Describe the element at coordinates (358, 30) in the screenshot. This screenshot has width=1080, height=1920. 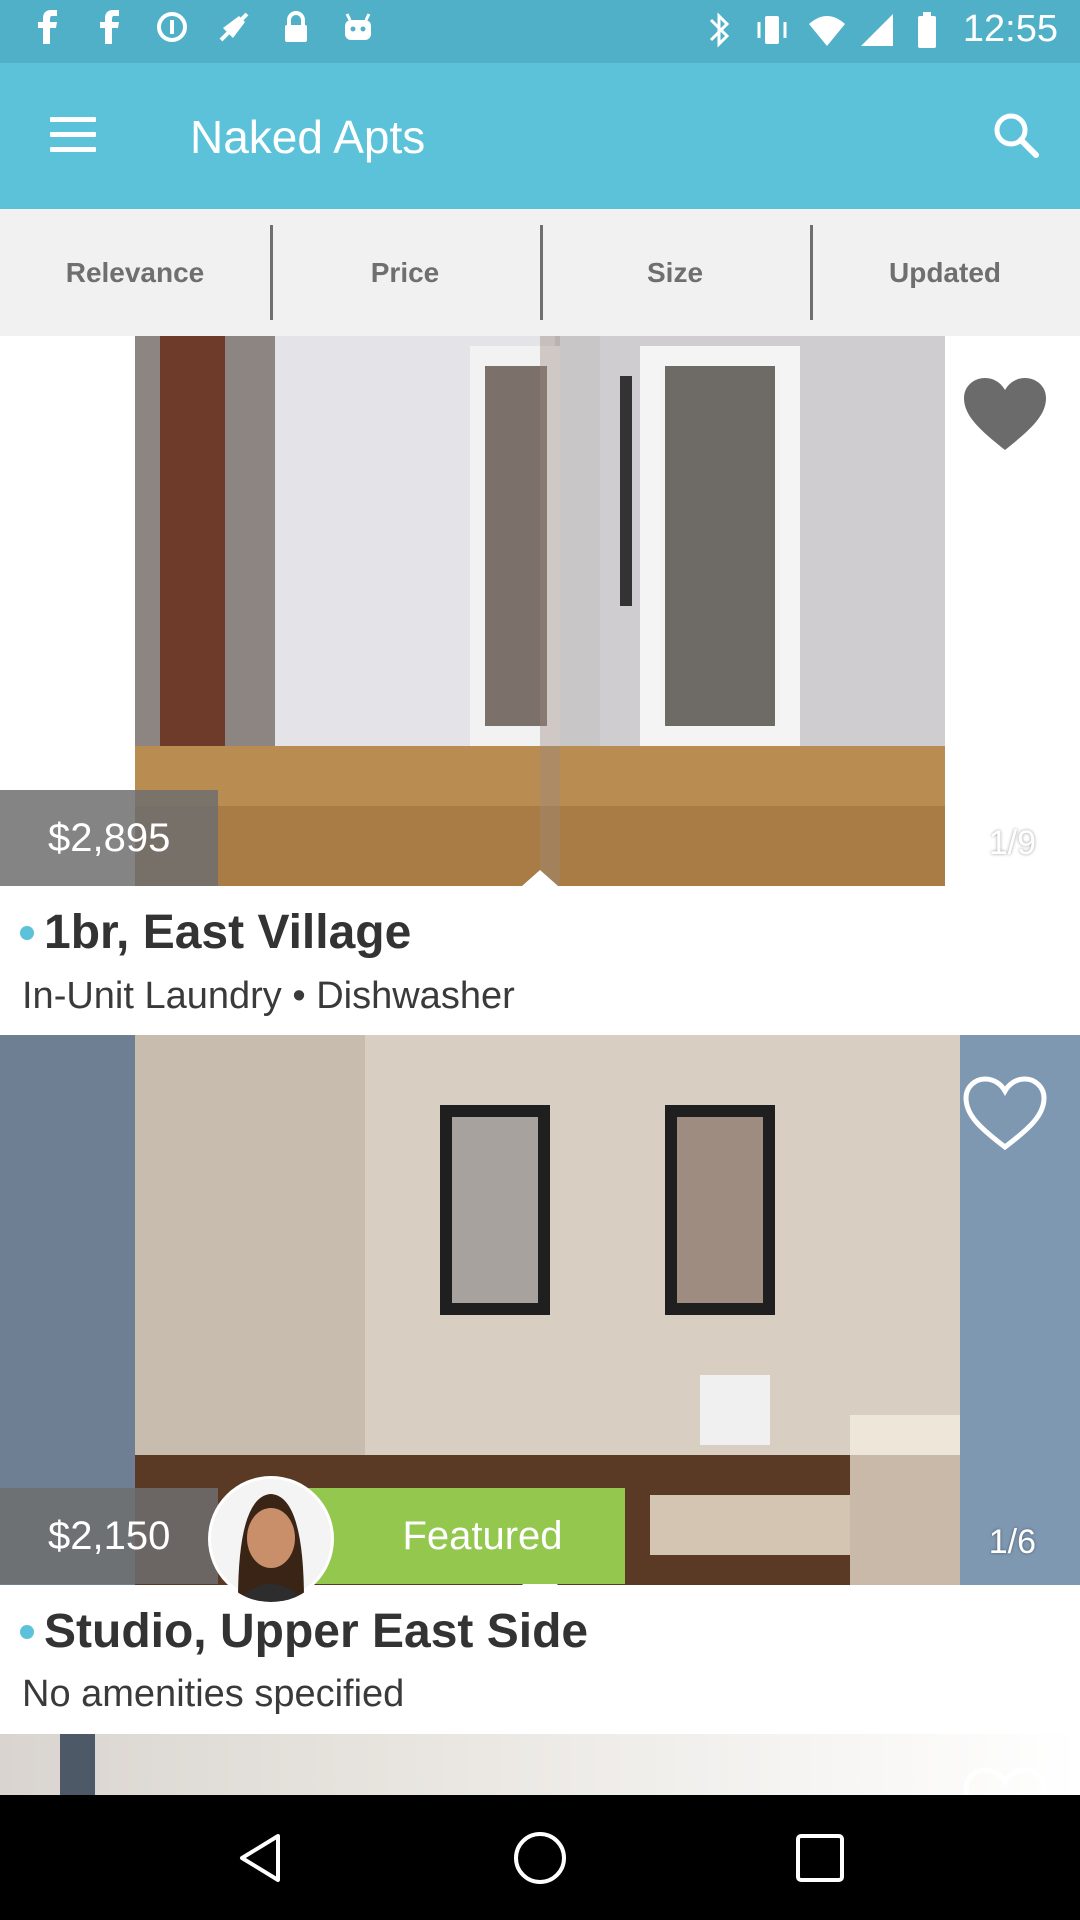
I see `android-icon` at that location.